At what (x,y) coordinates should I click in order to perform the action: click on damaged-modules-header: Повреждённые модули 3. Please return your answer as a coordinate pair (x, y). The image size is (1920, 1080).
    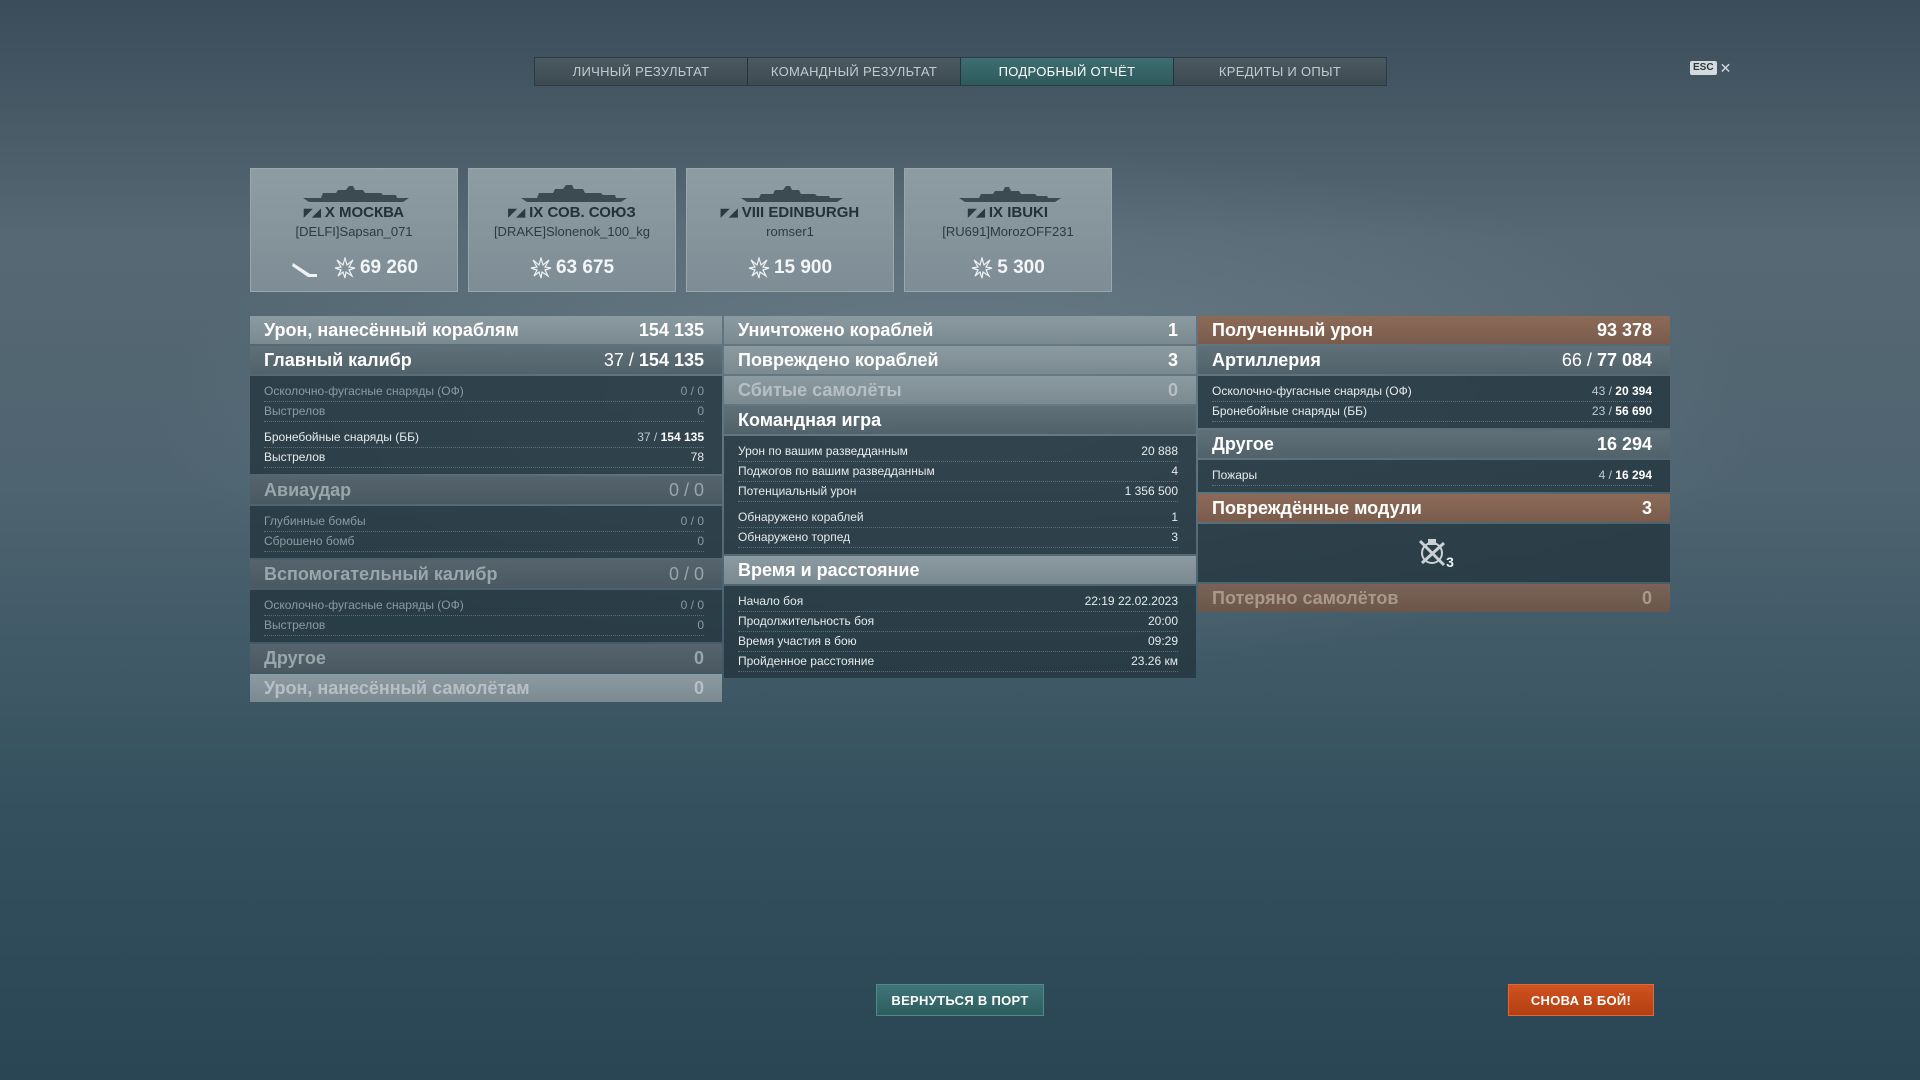
    Looking at the image, I should click on (1434, 508).